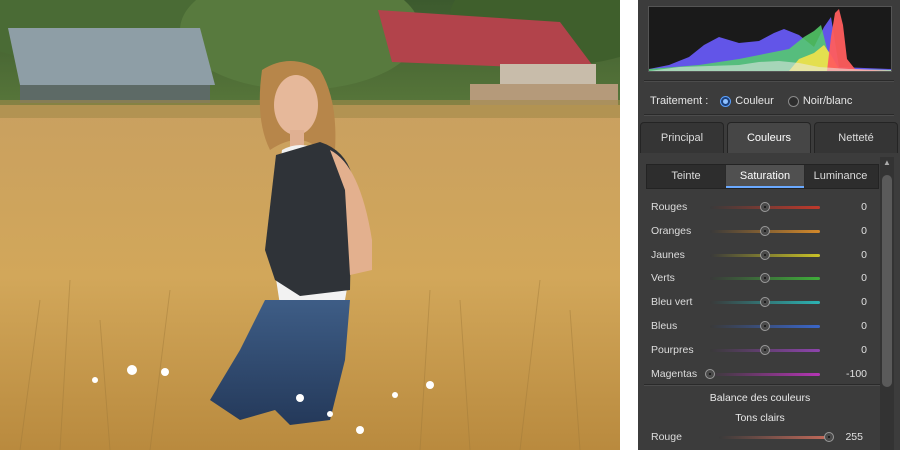  I want to click on radio-bw, so click(793, 101).